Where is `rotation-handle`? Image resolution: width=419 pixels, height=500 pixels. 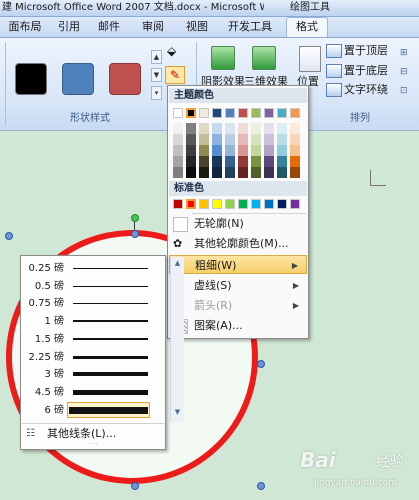 rotation-handle is located at coordinates (135, 218).